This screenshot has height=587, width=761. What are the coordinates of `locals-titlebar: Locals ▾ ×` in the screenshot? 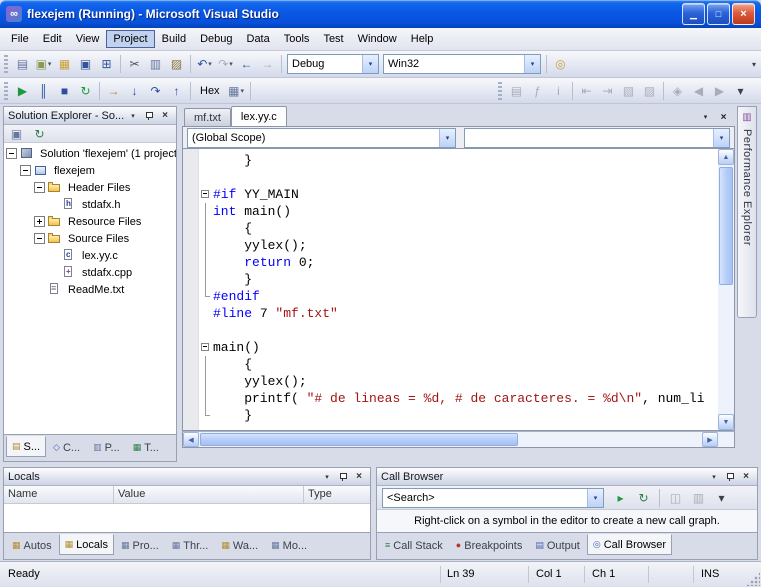 It's located at (187, 477).